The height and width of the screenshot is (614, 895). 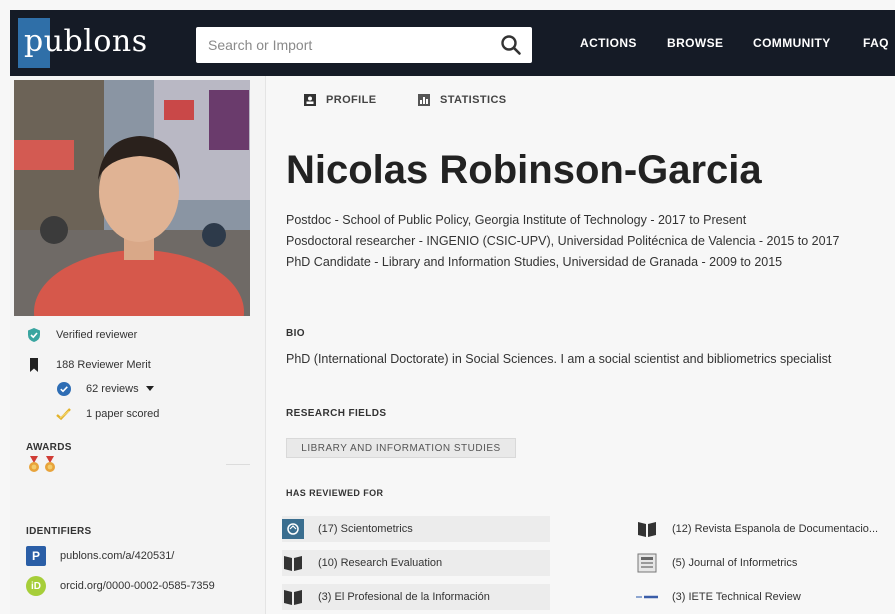 What do you see at coordinates (511, 45) in the screenshot?
I see `search-icon` at bounding box center [511, 45].